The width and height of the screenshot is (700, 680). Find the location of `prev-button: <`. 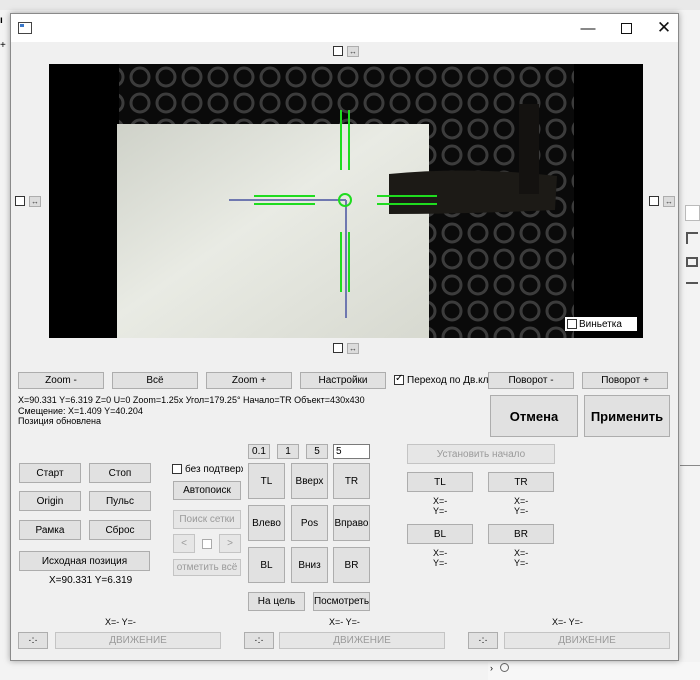

prev-button: < is located at coordinates (184, 543).